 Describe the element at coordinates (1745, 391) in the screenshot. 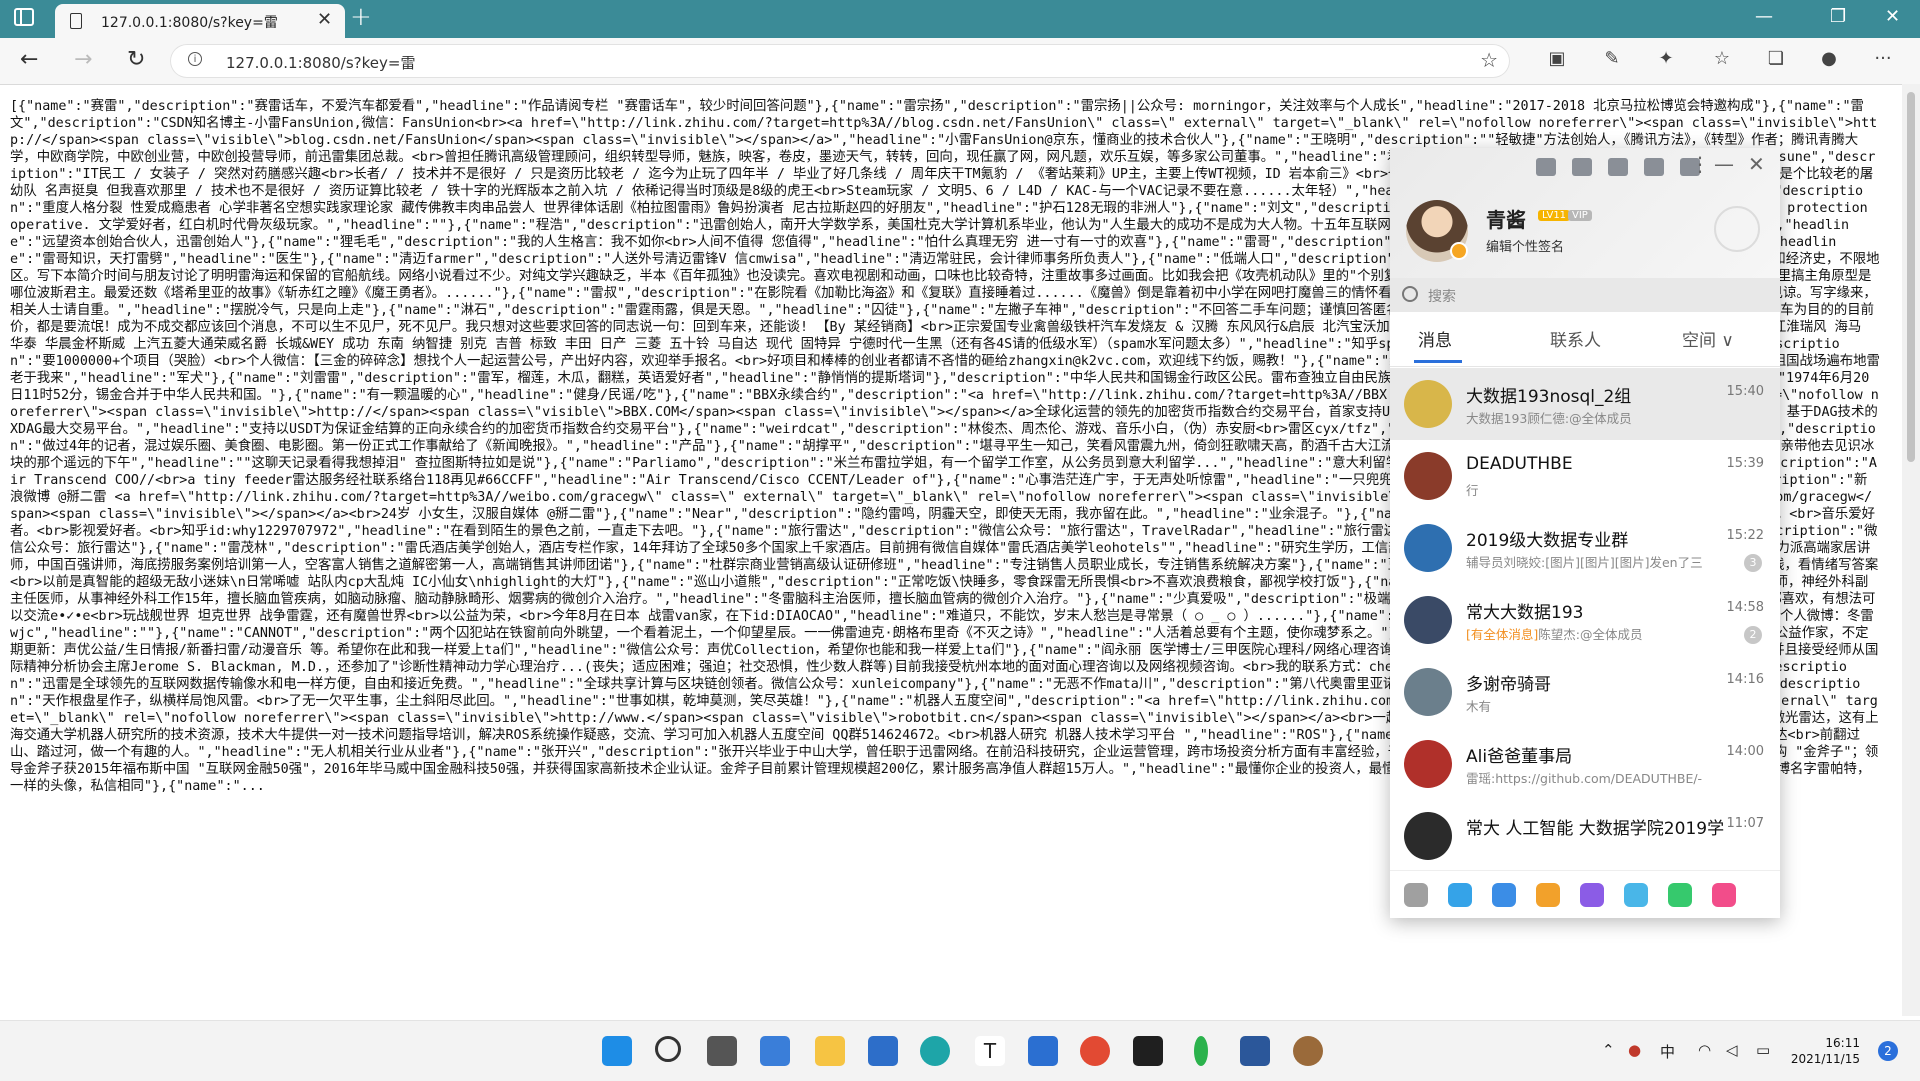

I see `conversation-time: 15:40` at that location.